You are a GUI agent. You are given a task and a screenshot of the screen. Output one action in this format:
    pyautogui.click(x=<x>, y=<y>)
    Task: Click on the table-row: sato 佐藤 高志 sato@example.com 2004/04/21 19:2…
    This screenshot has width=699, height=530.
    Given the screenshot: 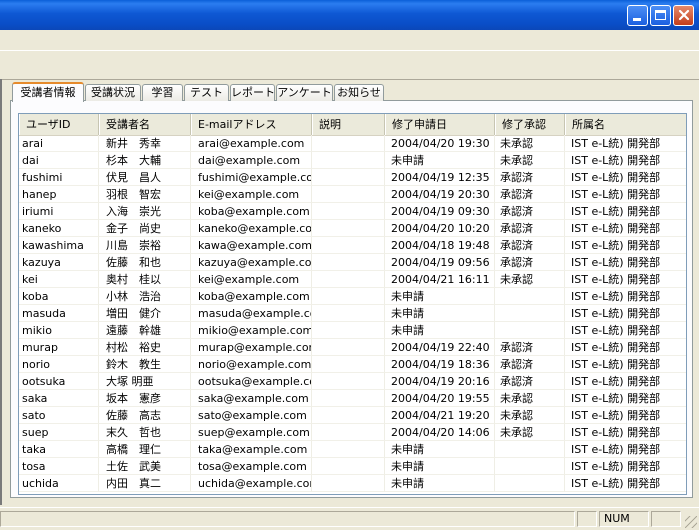 What is the action you would take?
    pyautogui.click(x=352, y=415)
    